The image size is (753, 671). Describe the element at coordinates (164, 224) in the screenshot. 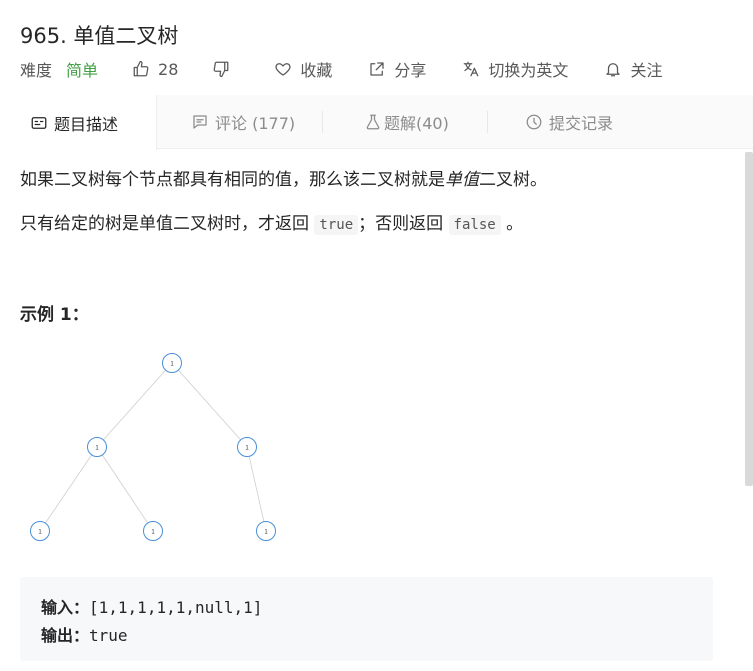

I see `description-text: 只有给定的树是单值二叉树时，才返回` at that location.